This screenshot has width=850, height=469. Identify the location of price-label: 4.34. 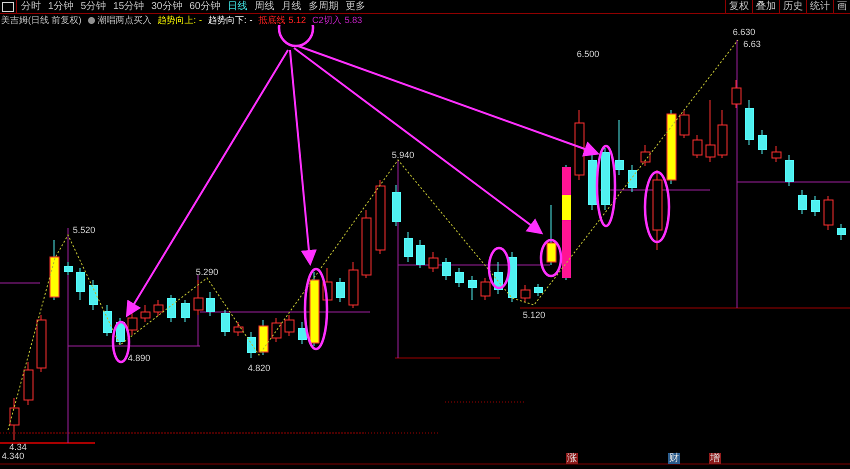
(18, 447).